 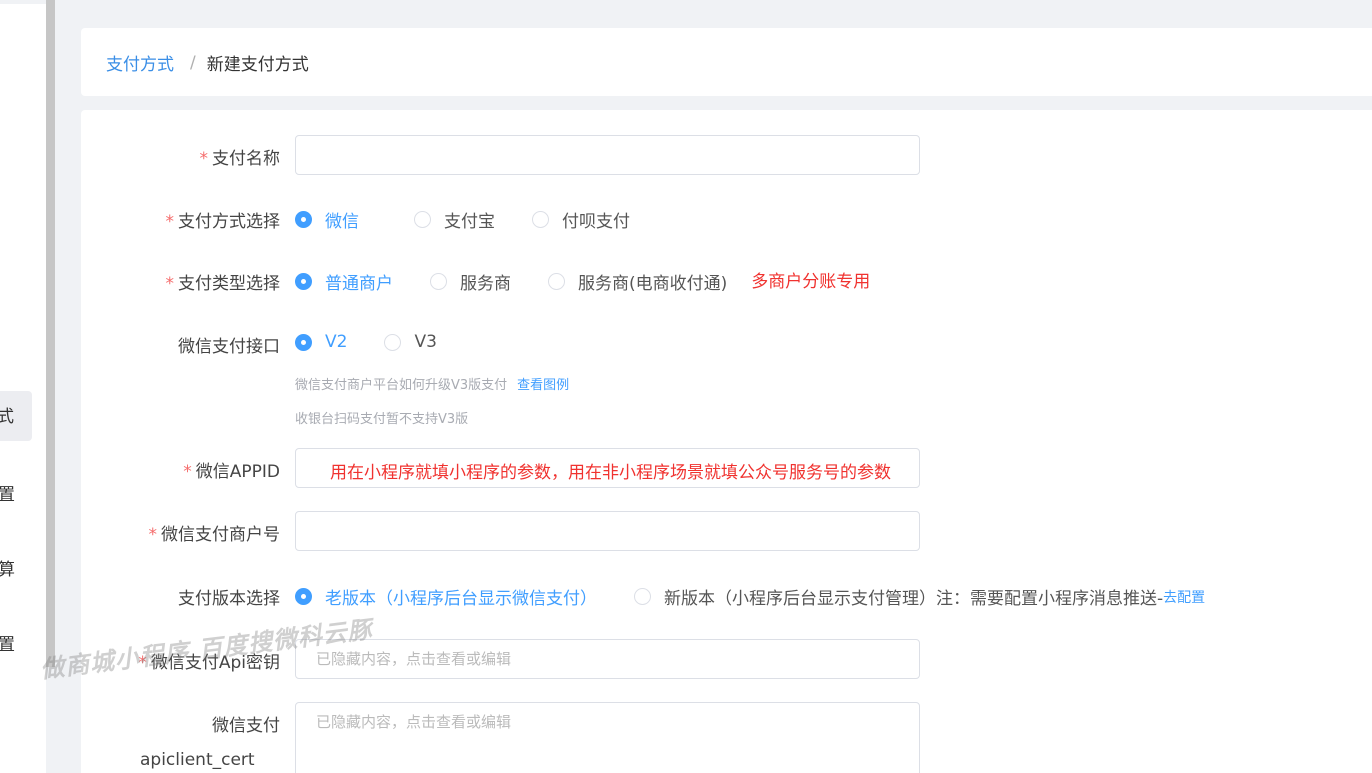 What do you see at coordinates (7, 570) in the screenshot?
I see `sidebar-item-label: 算` at bounding box center [7, 570].